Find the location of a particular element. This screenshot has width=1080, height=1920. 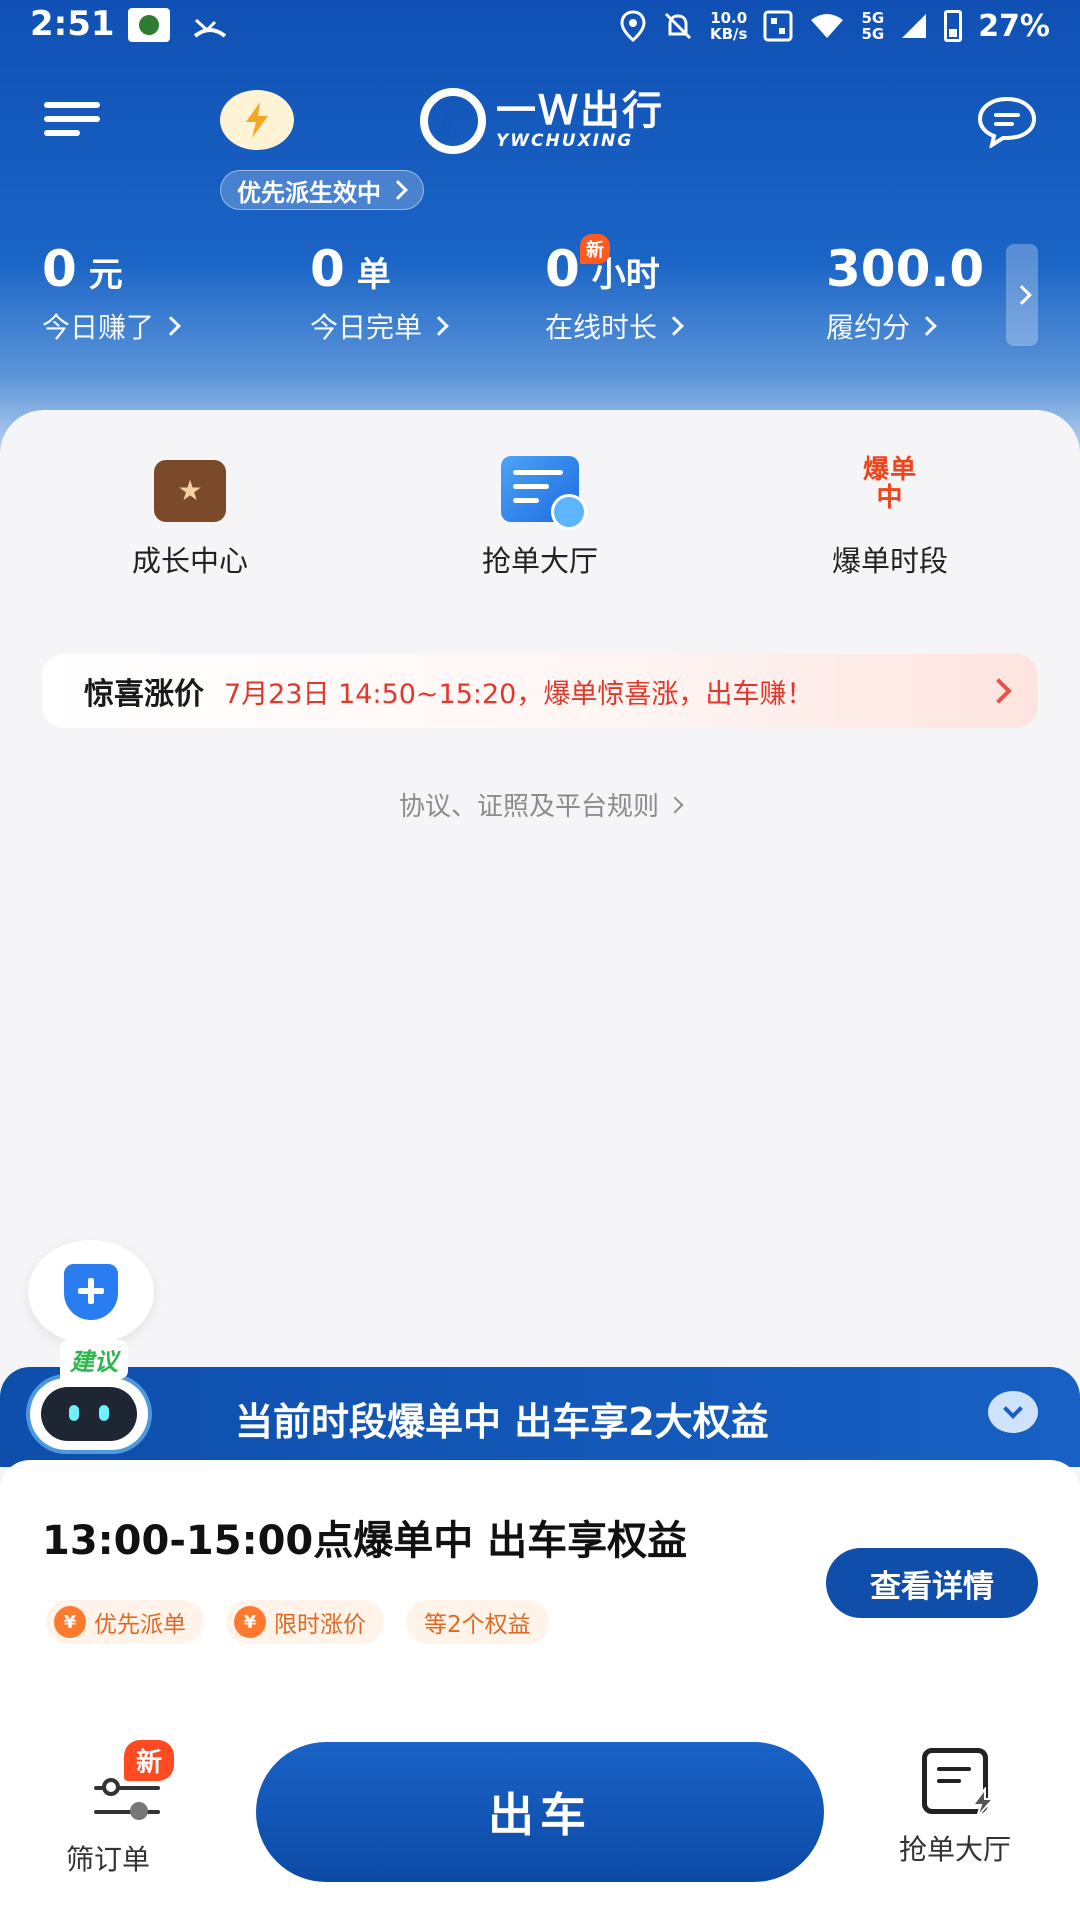

quick-action-growth-center: 成长中心 is located at coordinates (190, 518).